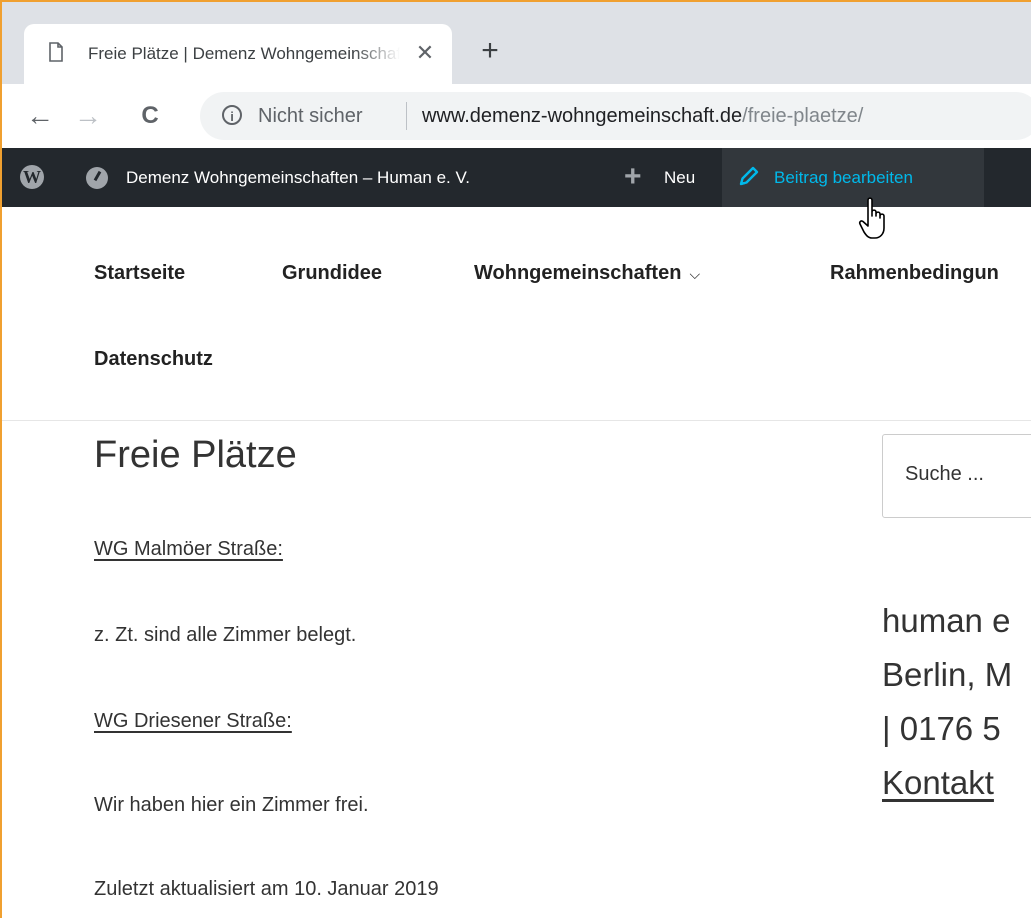 This screenshot has width=1031, height=918. I want to click on dashboard-icon, so click(97, 178).